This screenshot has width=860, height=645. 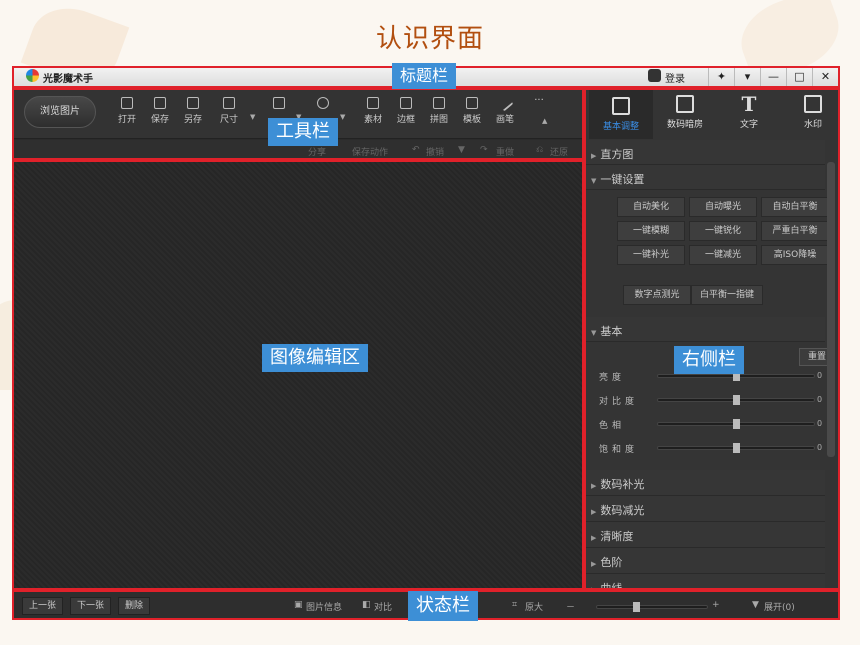 What do you see at coordinates (303, 132) in the screenshot?
I see `toolbar-callout: 工具栏` at bounding box center [303, 132].